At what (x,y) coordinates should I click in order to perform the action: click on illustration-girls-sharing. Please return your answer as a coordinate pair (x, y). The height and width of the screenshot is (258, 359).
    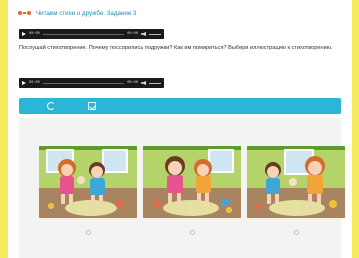
    Looking at the image, I should click on (296, 182).